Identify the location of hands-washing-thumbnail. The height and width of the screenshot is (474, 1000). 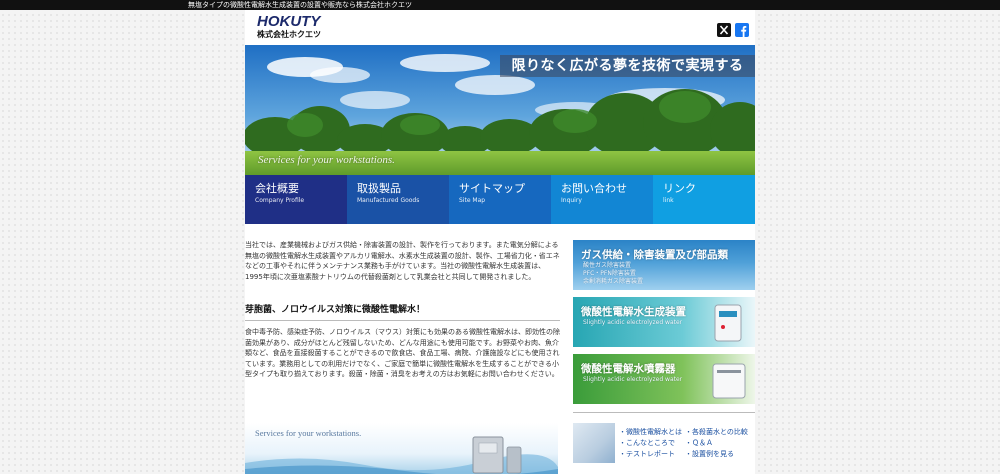
(594, 443).